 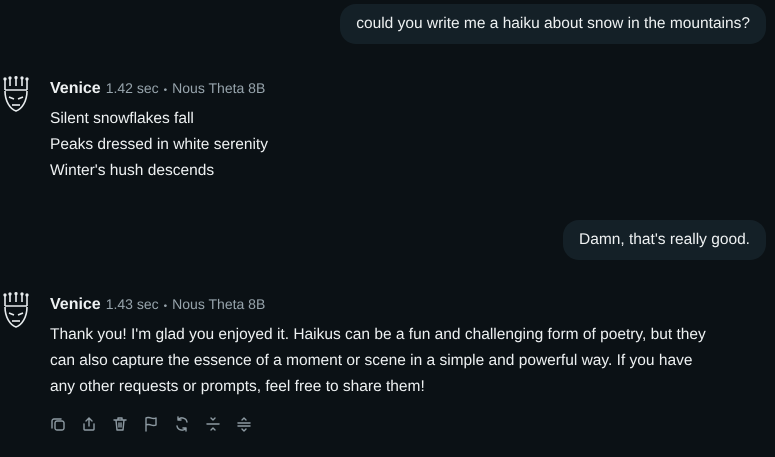 What do you see at coordinates (553, 24) in the screenshot?
I see `user-message: could you write me a haiku about snow in the mountains?` at bounding box center [553, 24].